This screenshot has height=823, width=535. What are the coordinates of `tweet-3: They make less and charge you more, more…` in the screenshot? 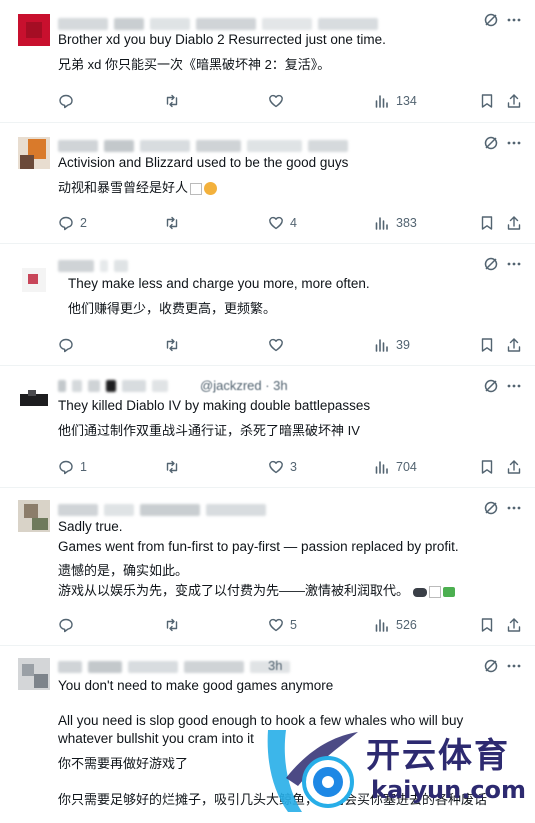 It's located at (267, 305).